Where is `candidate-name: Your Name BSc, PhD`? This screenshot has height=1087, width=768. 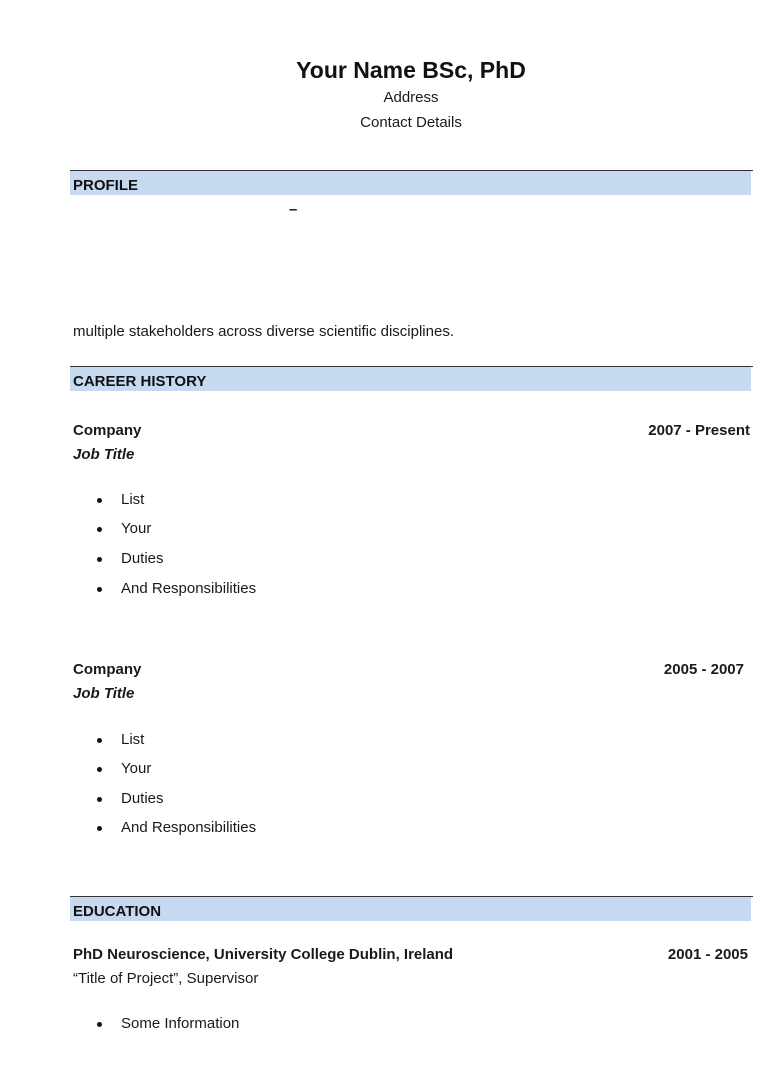 candidate-name: Your Name BSc, PhD is located at coordinates (411, 70).